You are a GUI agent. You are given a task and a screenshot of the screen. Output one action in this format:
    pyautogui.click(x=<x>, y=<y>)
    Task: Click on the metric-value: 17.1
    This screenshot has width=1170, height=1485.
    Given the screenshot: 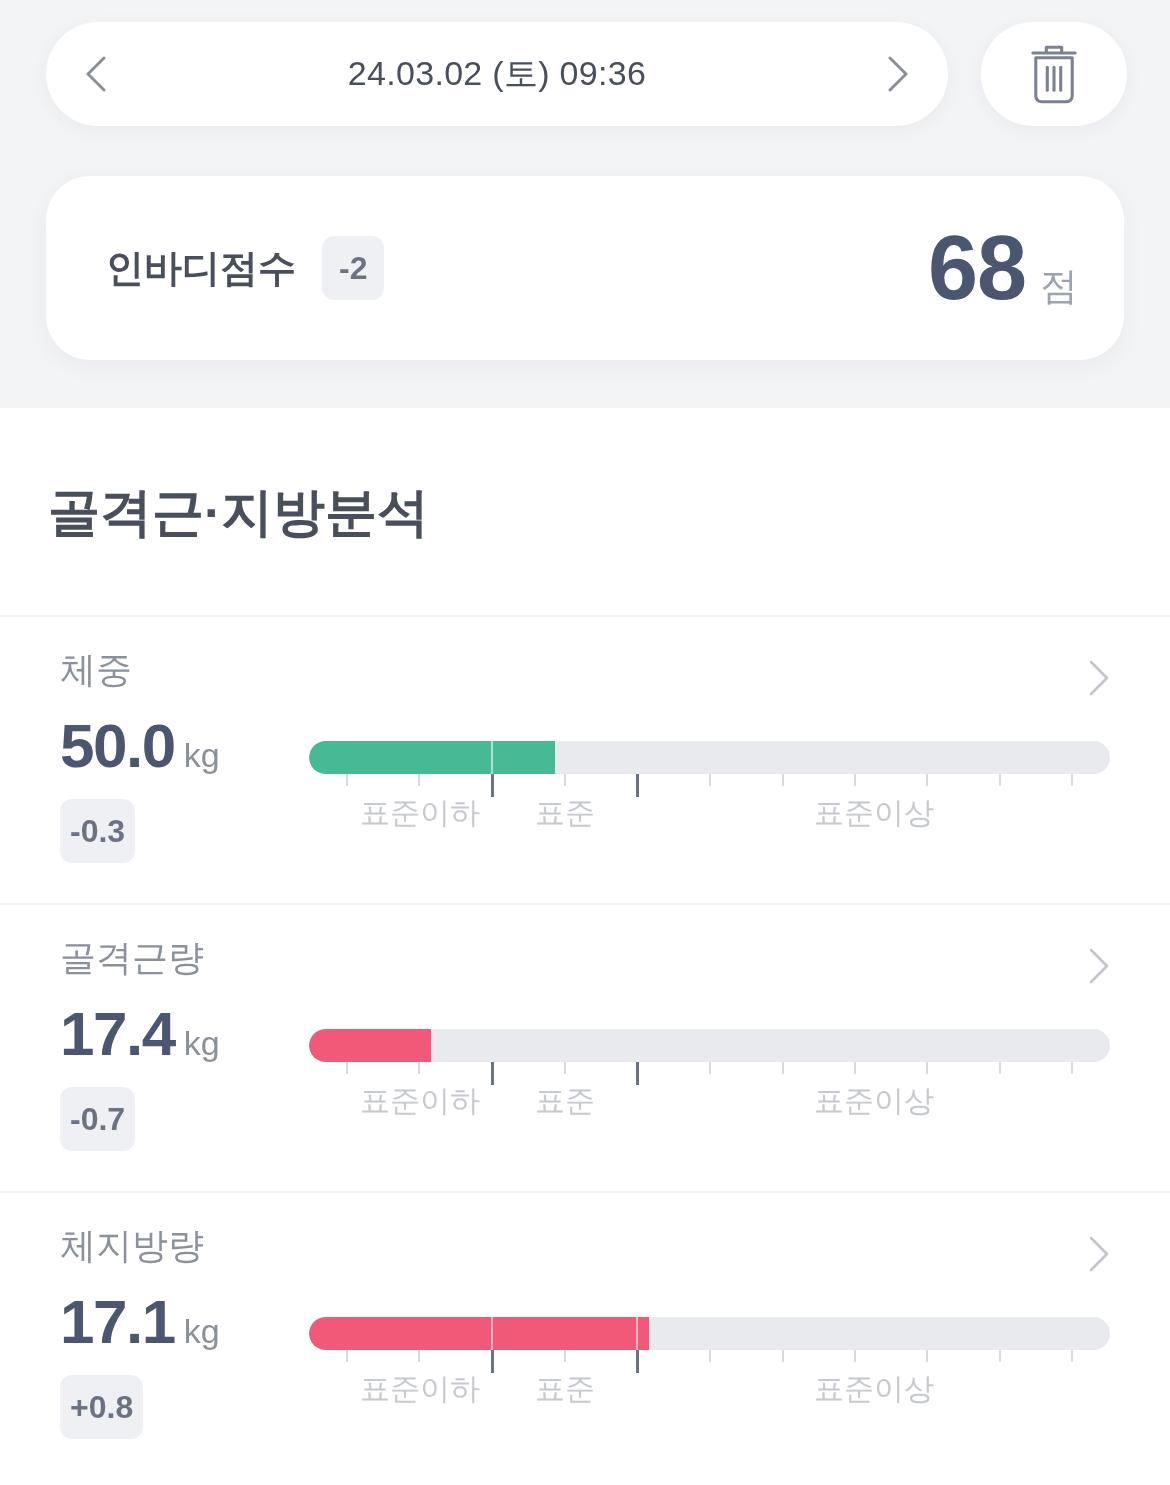 What is the action you would take?
    pyautogui.click(x=117, y=1322)
    